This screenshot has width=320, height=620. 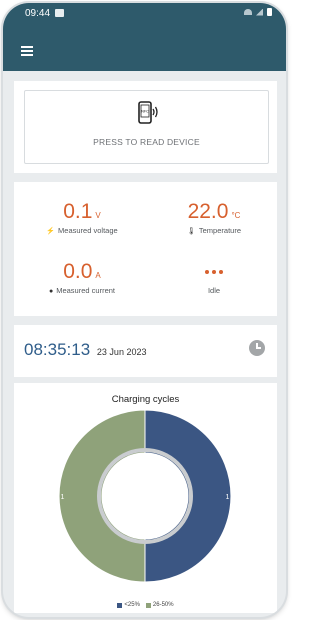 I want to click on state-metric: Idle, so click(x=214, y=277).